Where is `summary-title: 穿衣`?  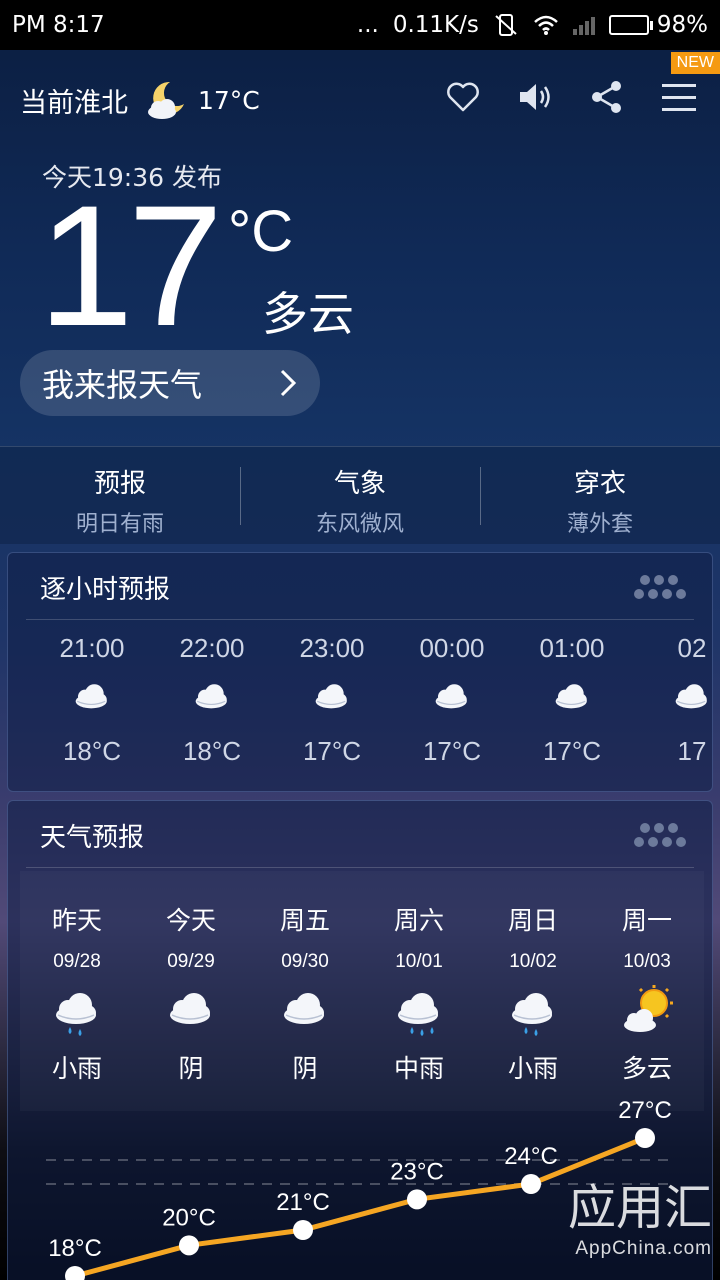 summary-title: 穿衣 is located at coordinates (599, 484).